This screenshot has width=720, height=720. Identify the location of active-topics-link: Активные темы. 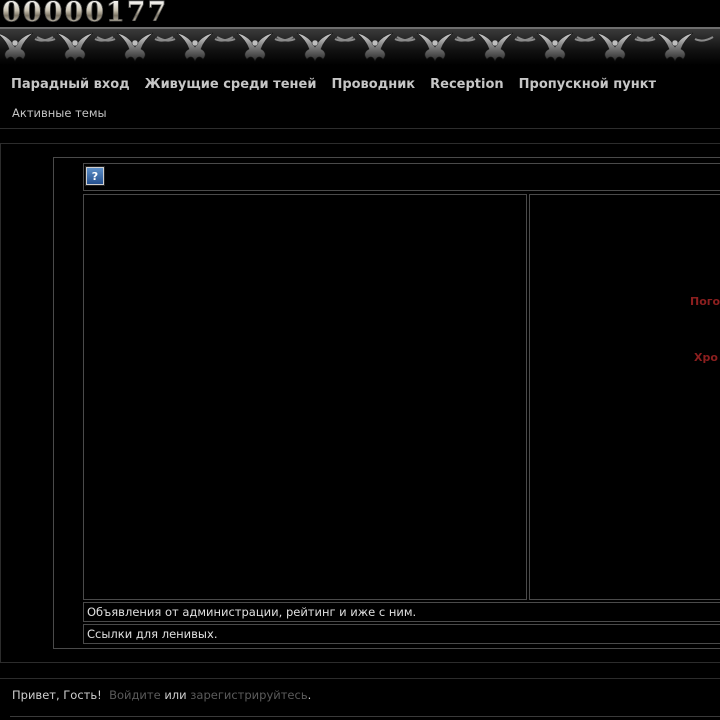
(59, 113).